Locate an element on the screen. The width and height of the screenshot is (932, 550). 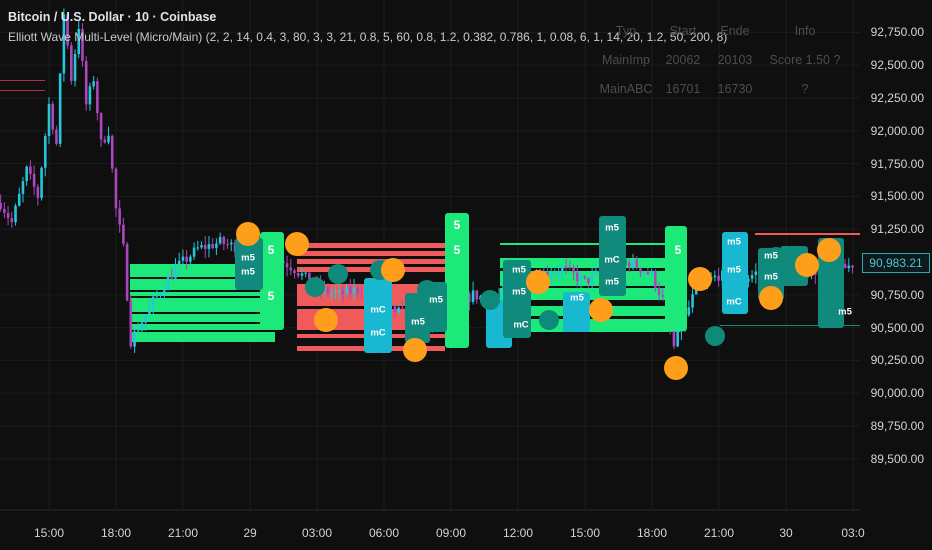
last-price-badge: 90,983.21 is located at coordinates (896, 263).